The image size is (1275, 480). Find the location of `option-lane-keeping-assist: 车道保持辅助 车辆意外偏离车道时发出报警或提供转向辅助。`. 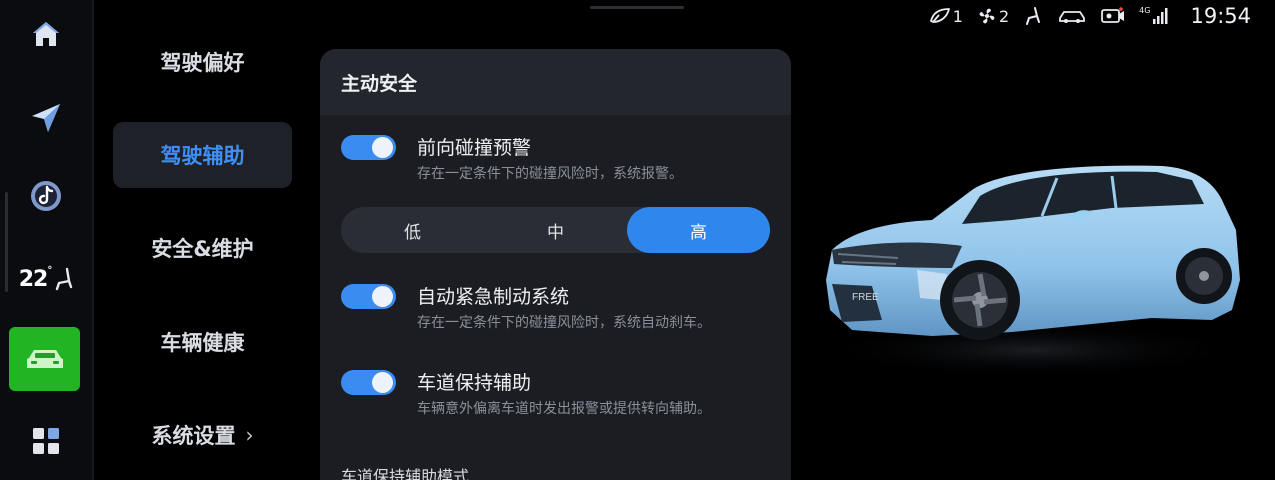

option-lane-keeping-assist: 车道保持辅助 车辆意外偏离车道时发出报警或提供转向辅助。 is located at coordinates (561, 393).